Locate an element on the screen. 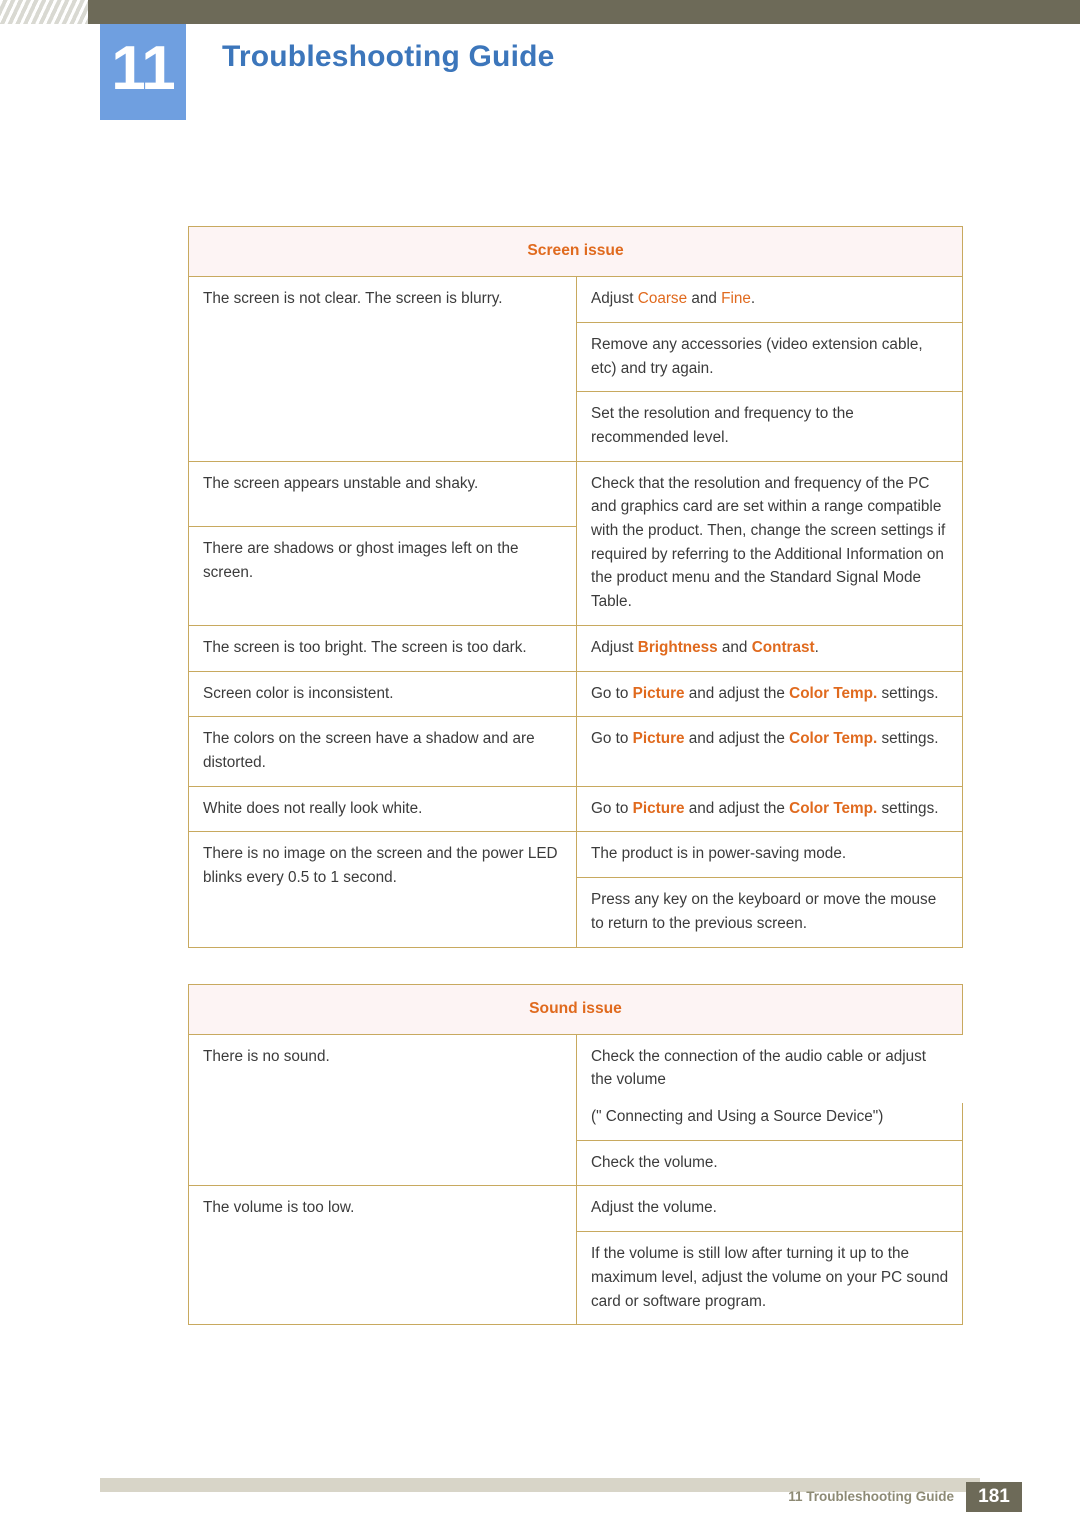 This screenshot has width=1080, height=1527. solution-text: Adjust Coarse and Fine. is located at coordinates (769, 299).